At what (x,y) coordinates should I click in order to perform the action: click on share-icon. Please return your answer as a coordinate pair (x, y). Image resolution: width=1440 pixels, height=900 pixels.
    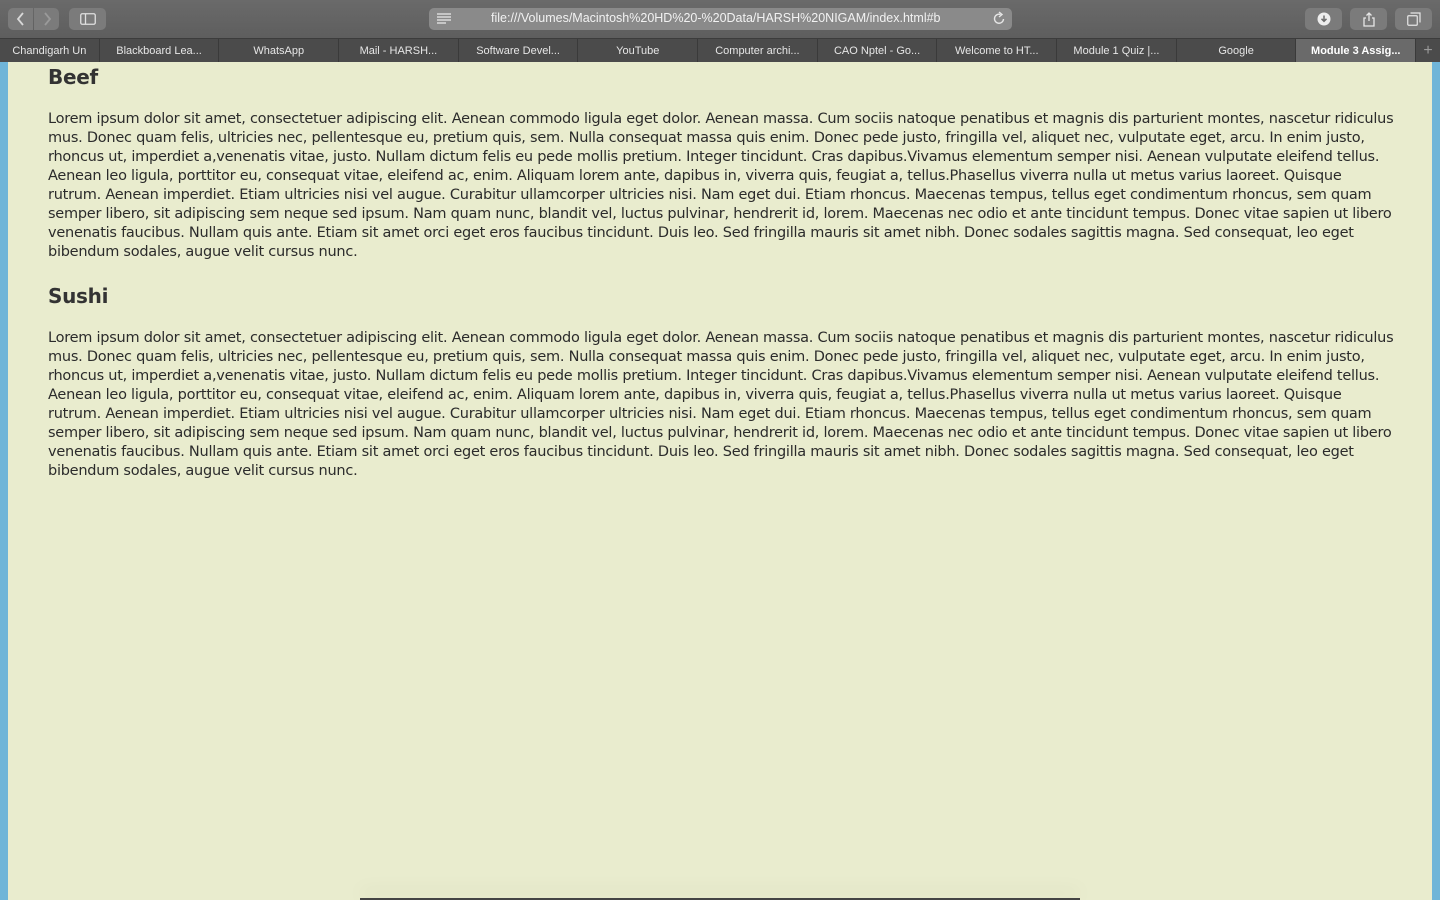
    Looking at the image, I should click on (1368, 19).